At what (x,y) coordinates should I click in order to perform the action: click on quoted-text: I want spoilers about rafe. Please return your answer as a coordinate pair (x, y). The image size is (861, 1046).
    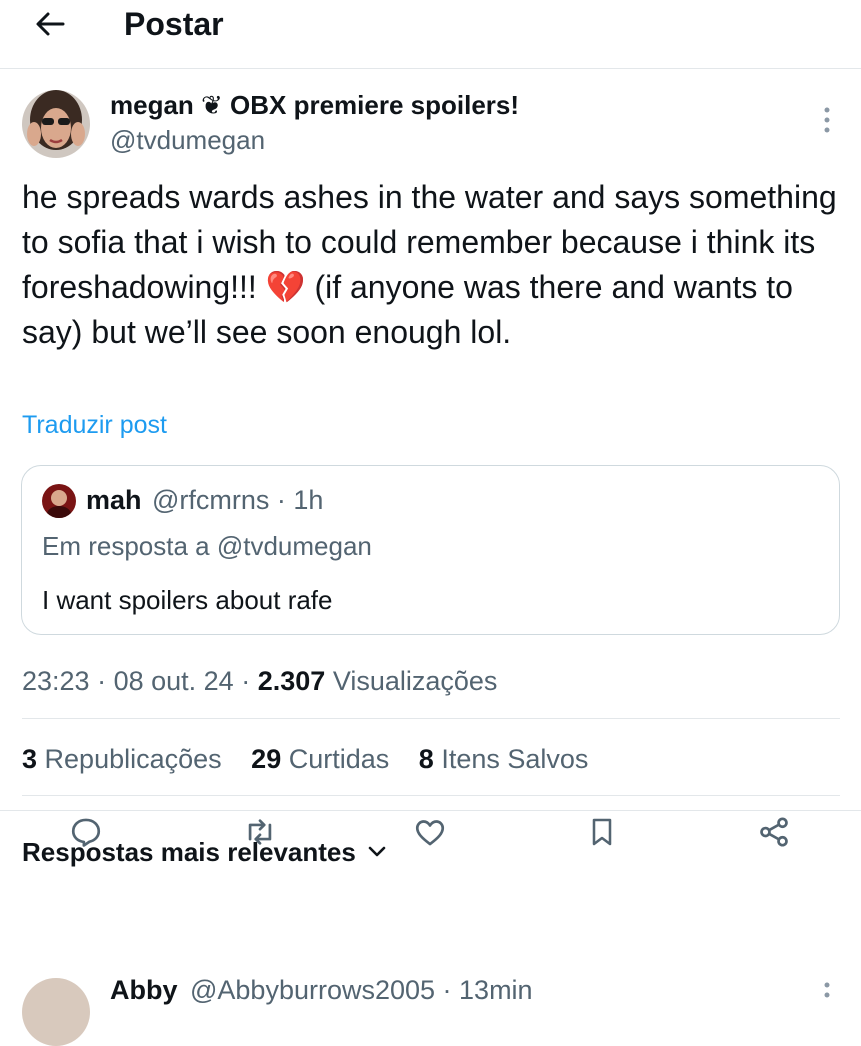
    Looking at the image, I should click on (187, 600).